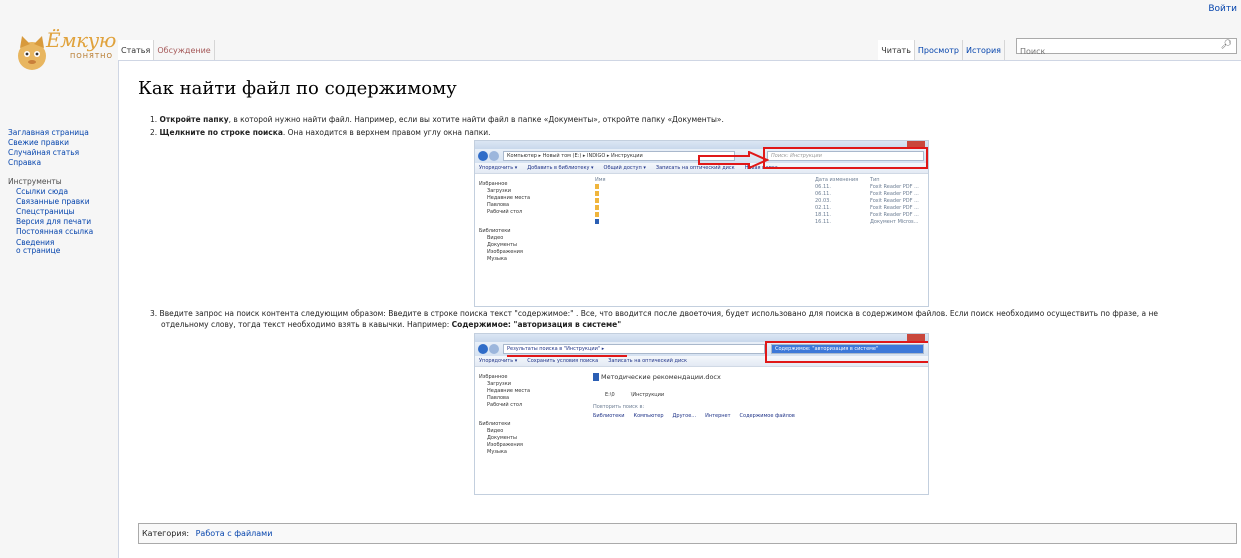 Image resolution: width=1241 pixels, height=558 pixels. What do you see at coordinates (916, 337) in the screenshot?
I see `close-icon` at bounding box center [916, 337].